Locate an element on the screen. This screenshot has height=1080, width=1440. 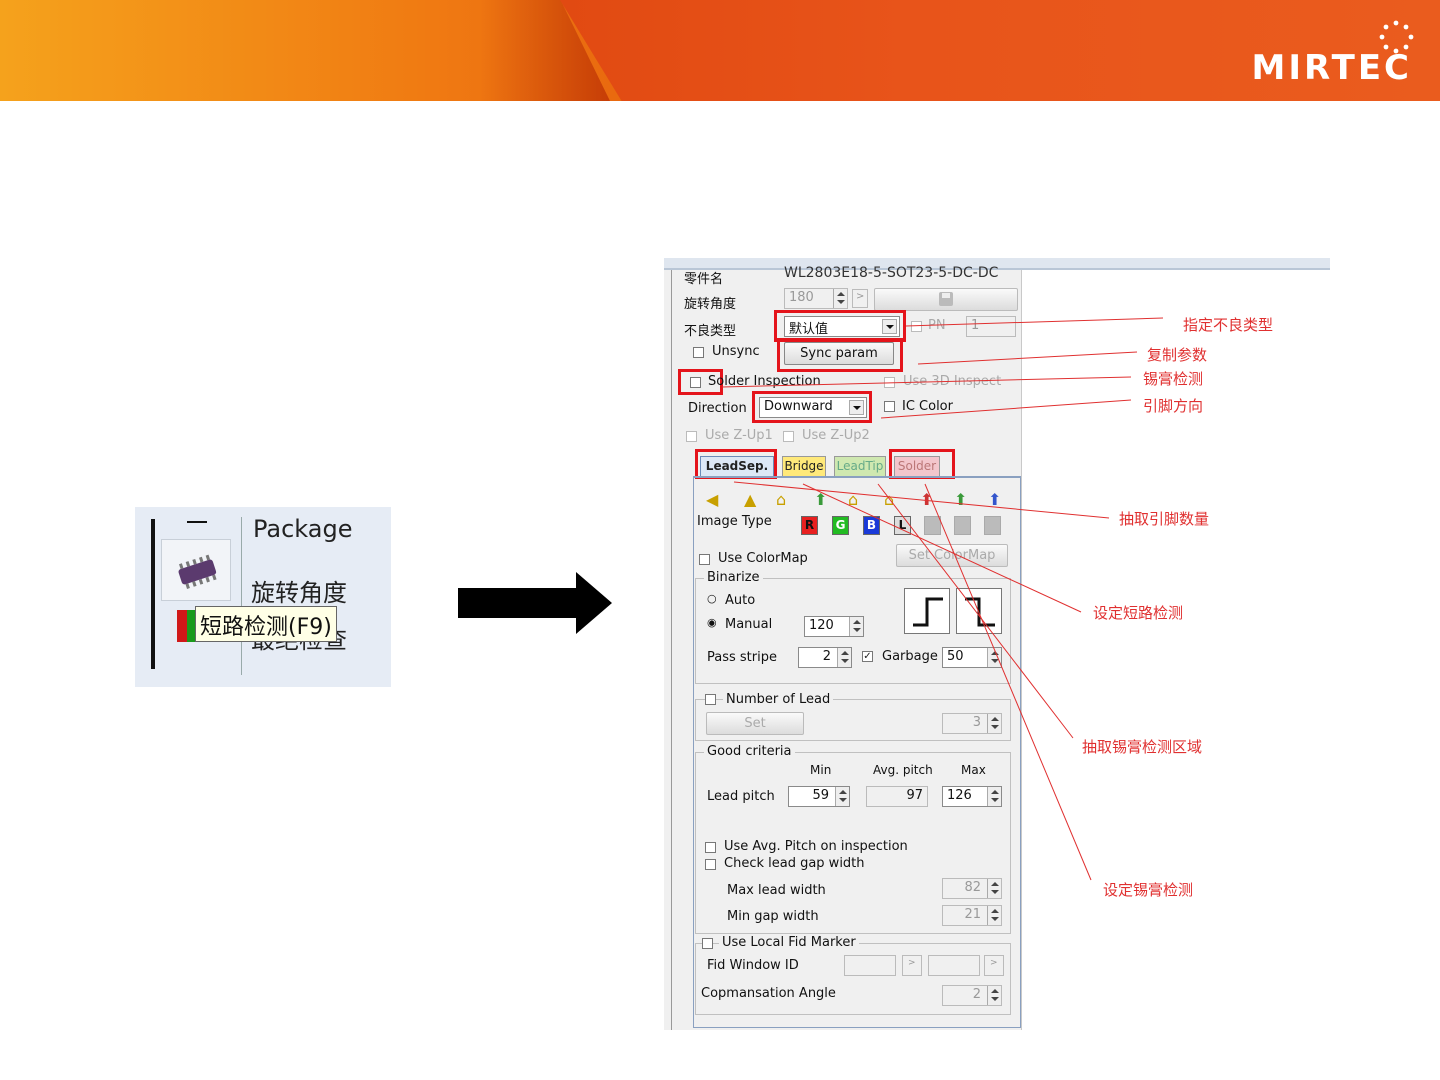
annotation-extract-lead-count: 抽取引脚数量 is located at coordinates (1164, 519).